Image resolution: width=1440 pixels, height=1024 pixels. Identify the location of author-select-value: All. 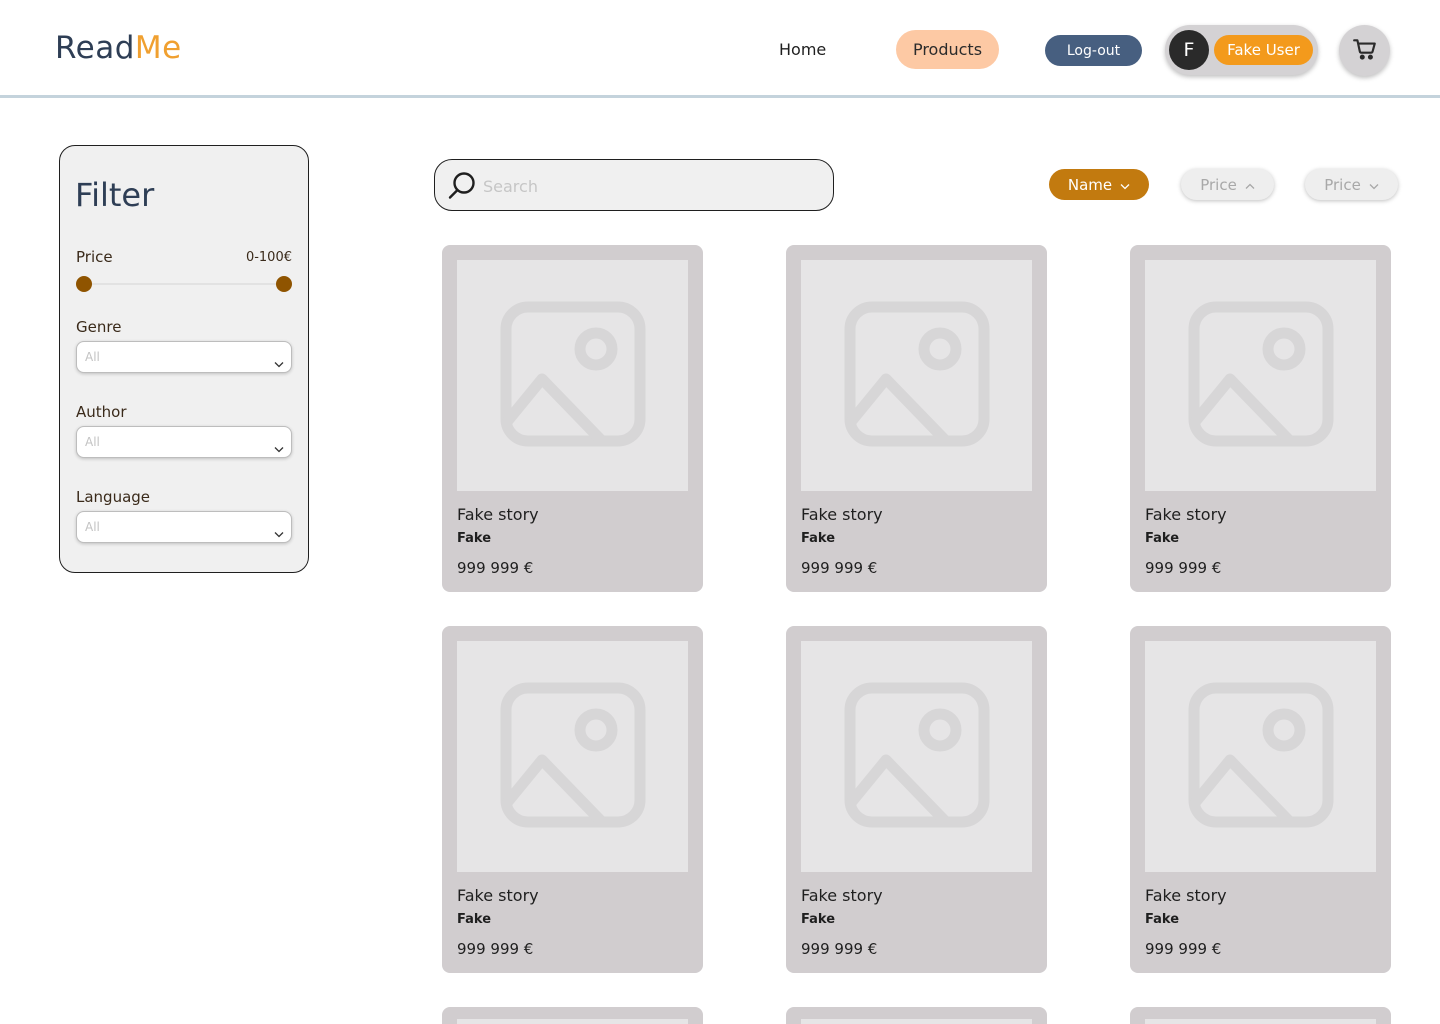
(92, 442).